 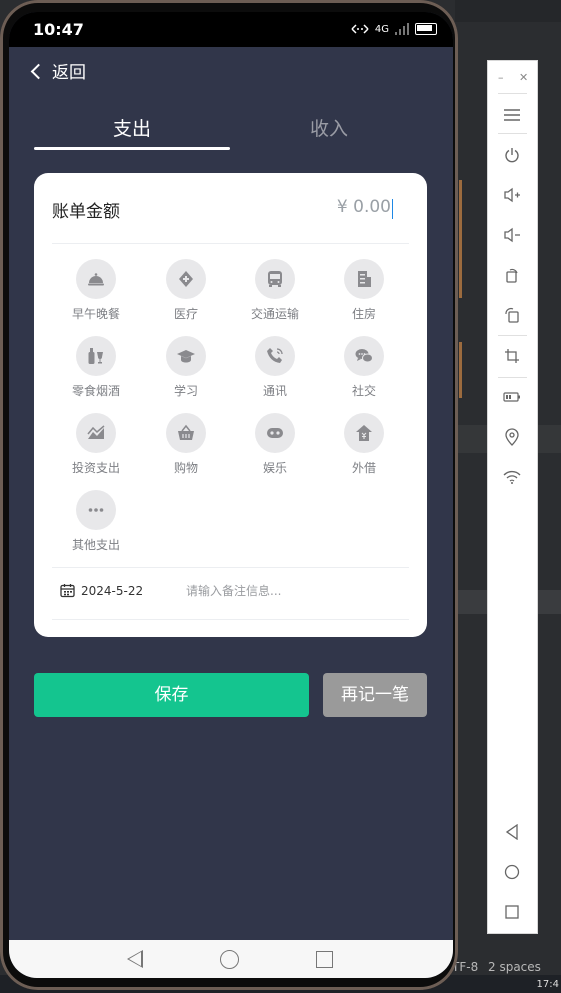 What do you see at coordinates (132, 132) in the screenshot?
I see `tab-expense: 支出` at bounding box center [132, 132].